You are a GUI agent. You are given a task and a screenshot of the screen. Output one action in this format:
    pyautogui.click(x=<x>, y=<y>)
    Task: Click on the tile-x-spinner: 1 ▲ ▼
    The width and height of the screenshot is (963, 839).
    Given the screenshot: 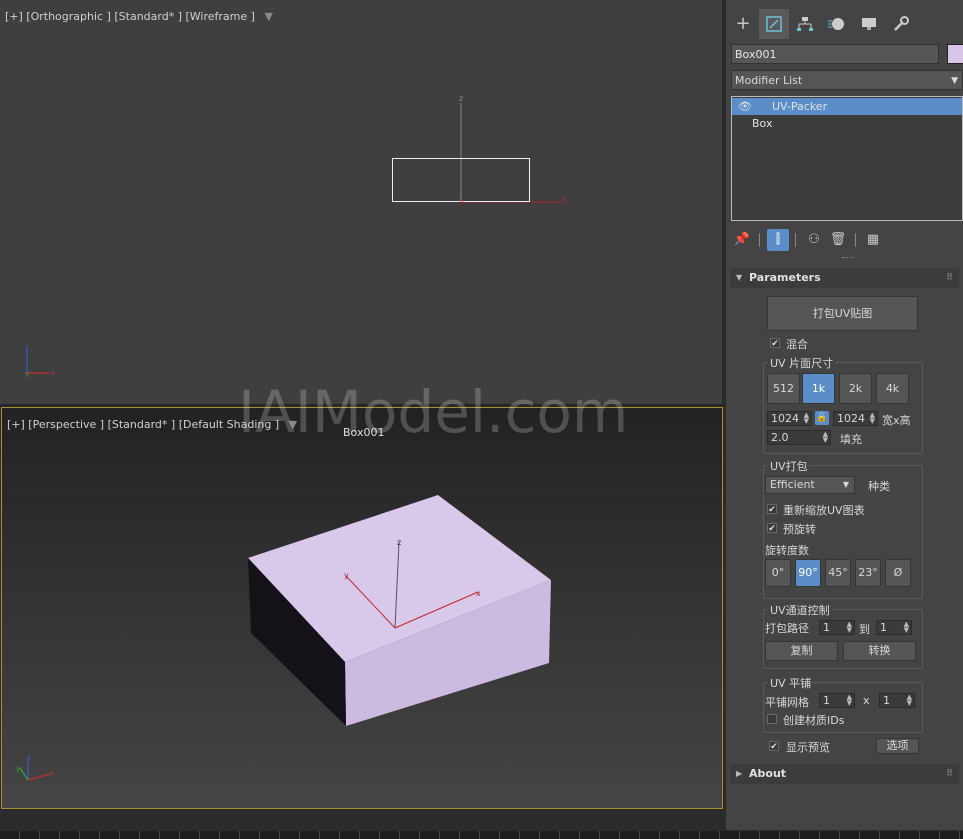 What is the action you would take?
    pyautogui.click(x=837, y=700)
    